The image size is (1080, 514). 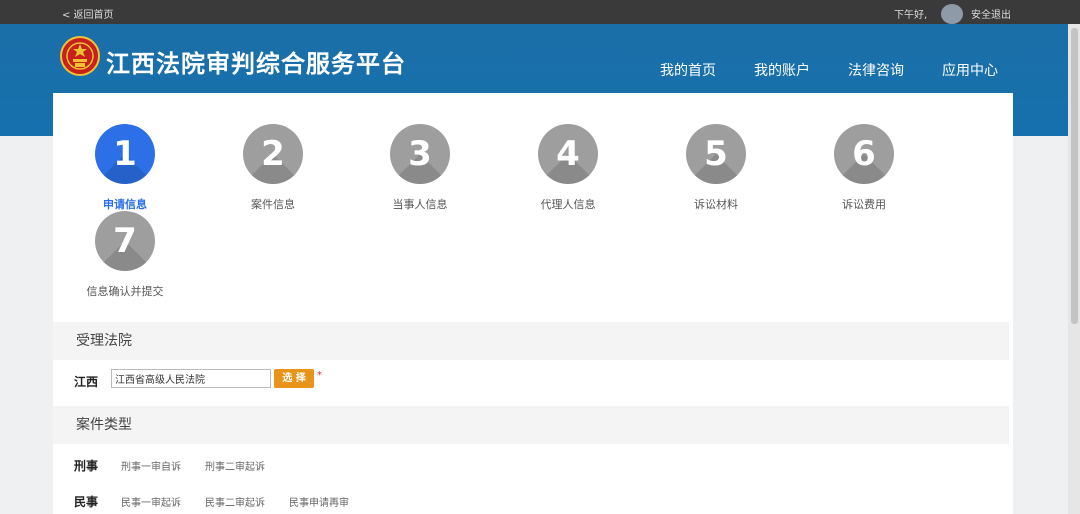 What do you see at coordinates (716, 204) in the screenshot?
I see `step-label: 诉讼材料` at bounding box center [716, 204].